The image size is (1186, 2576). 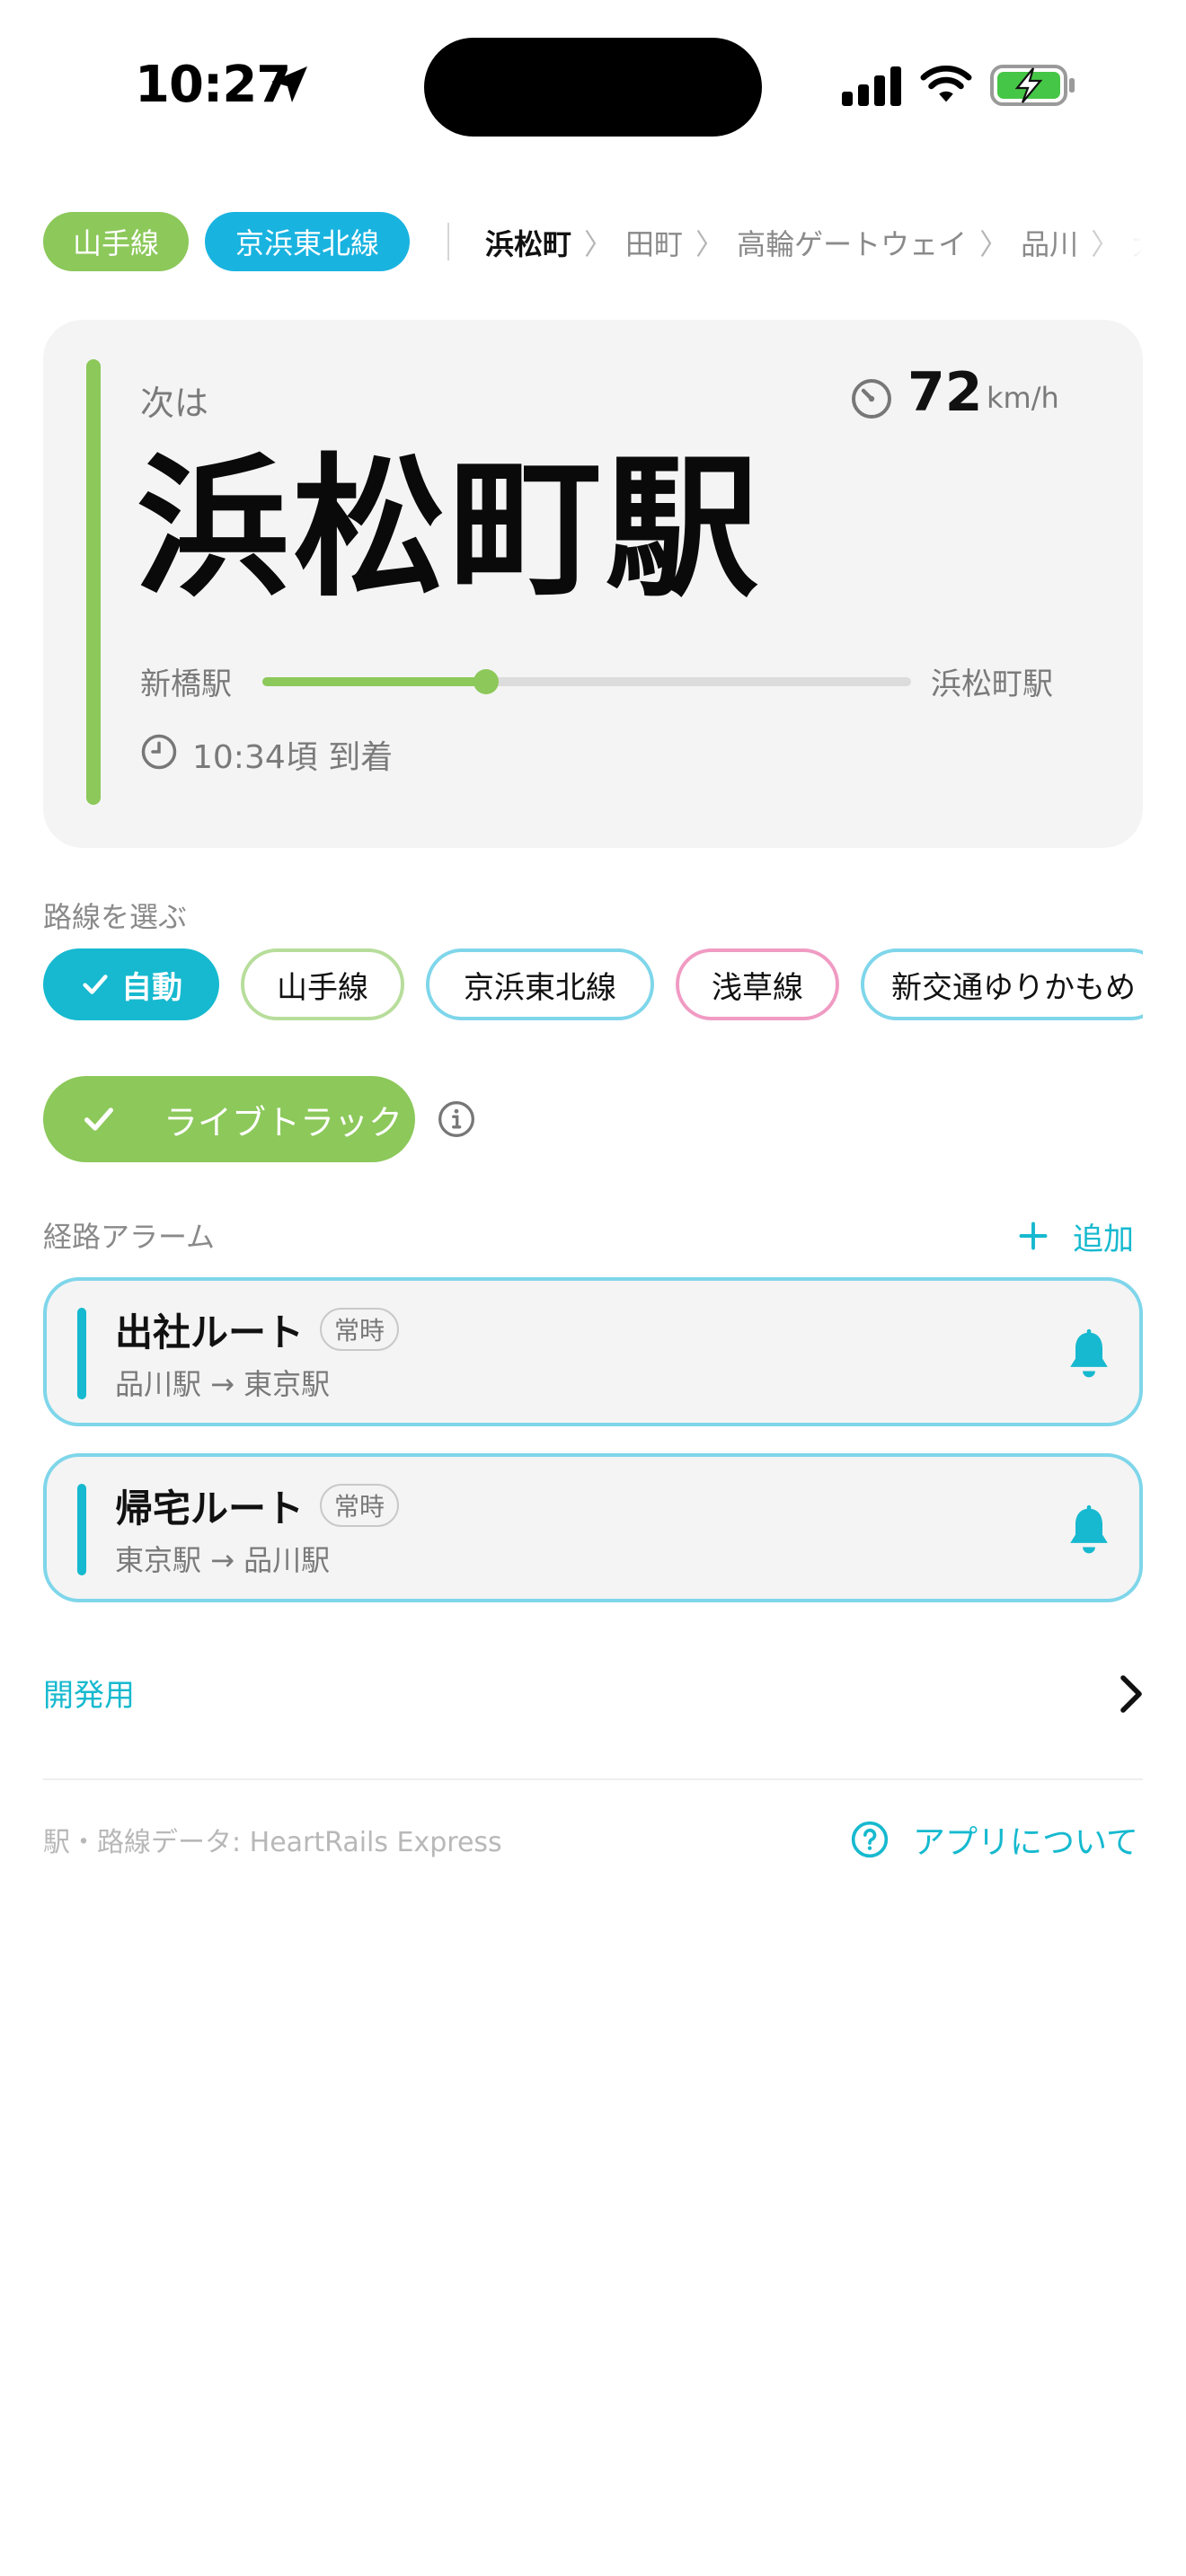 I want to click on battery-charging-icon, so click(x=1032, y=85).